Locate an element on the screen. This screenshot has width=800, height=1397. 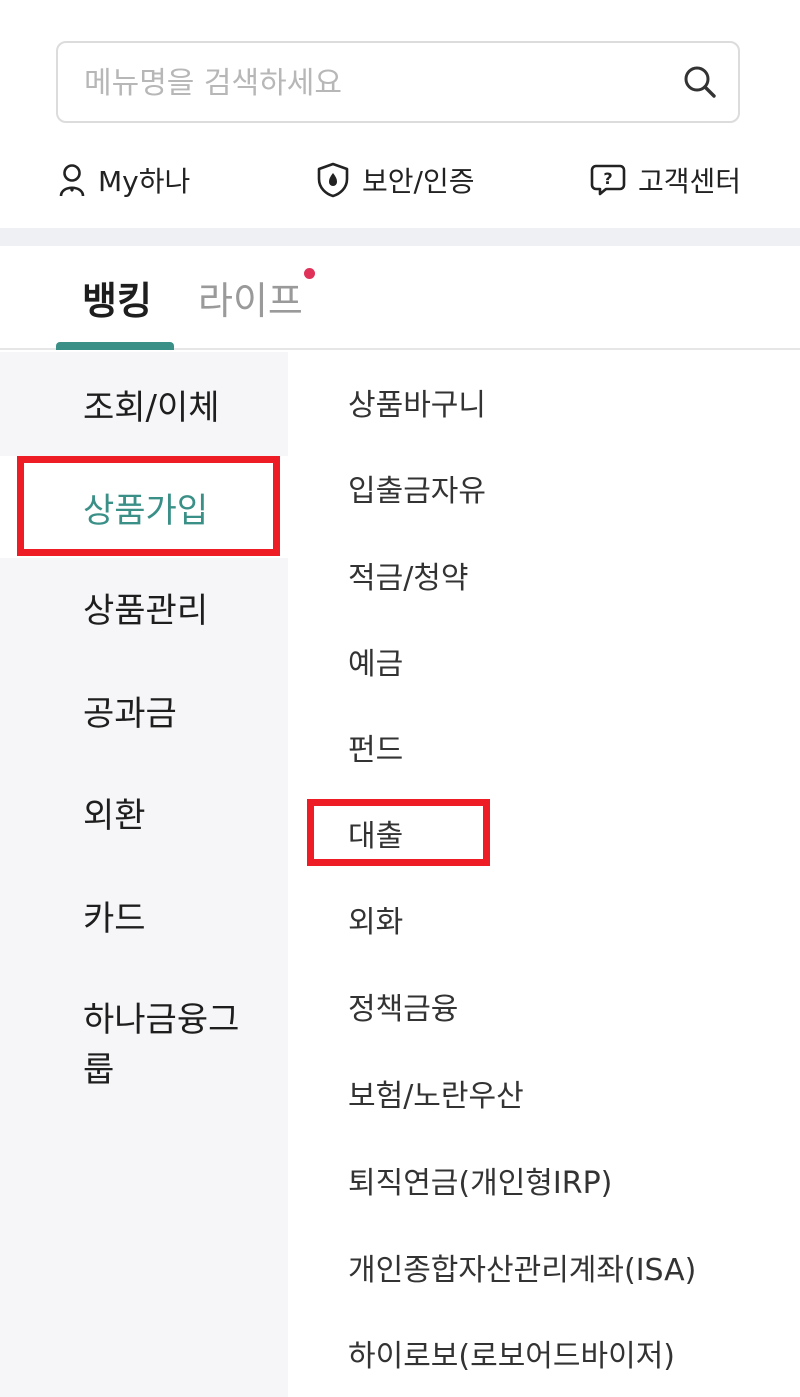
quick-link-label: 보안/인증 is located at coordinates (418, 181).